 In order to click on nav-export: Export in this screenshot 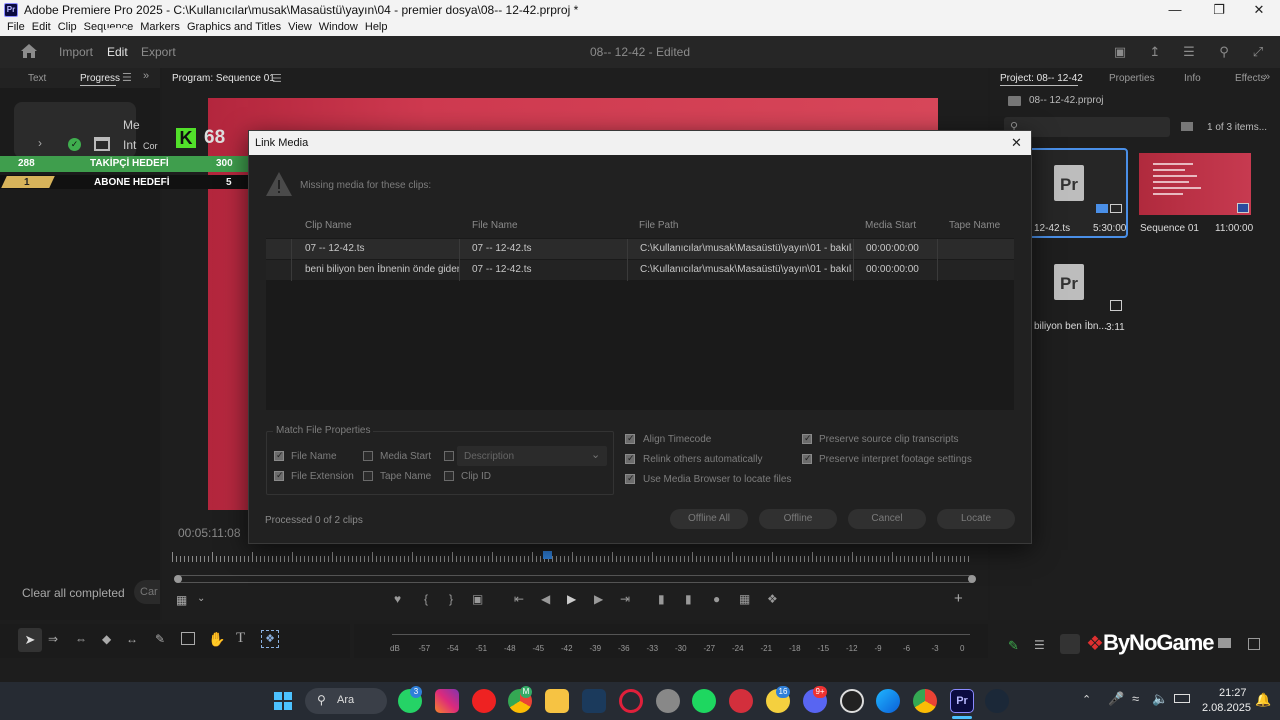, I will do `click(158, 52)`.